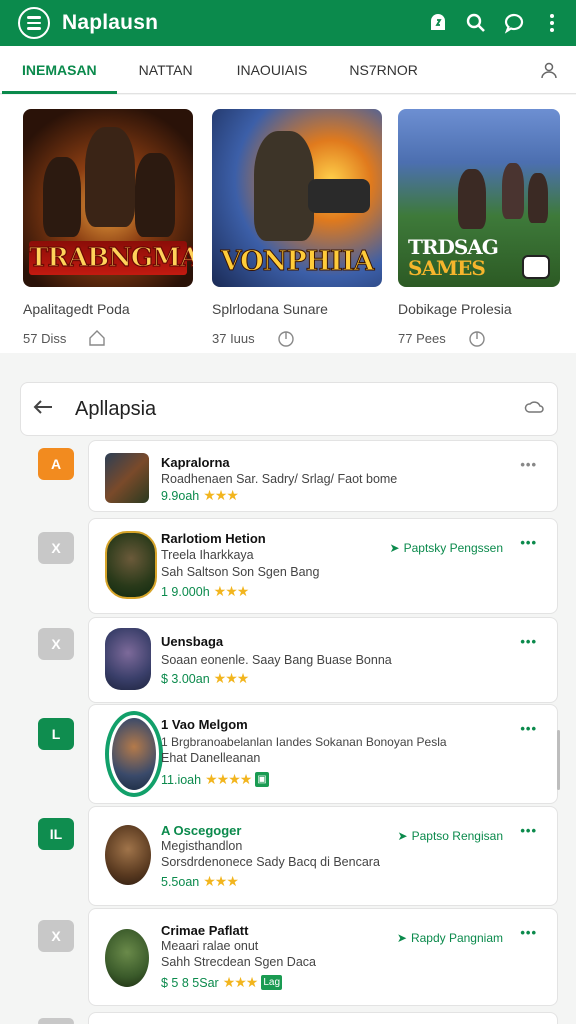  Describe the element at coordinates (213, 538) in the screenshot. I see `item-name: Rarlotiom Hetion` at that location.